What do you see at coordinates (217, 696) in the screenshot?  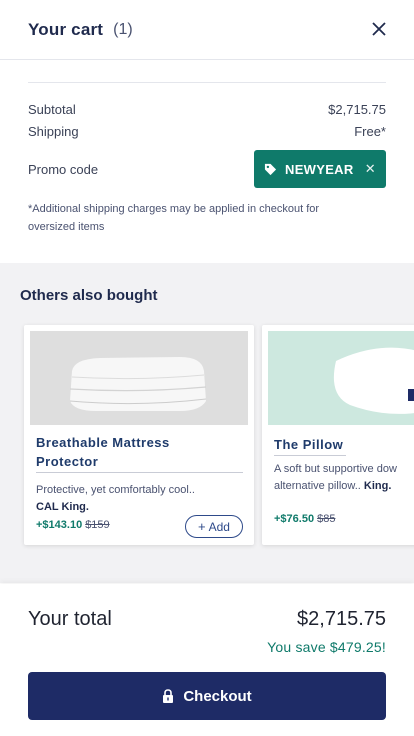 I see `checkout-label: Checkout` at bounding box center [217, 696].